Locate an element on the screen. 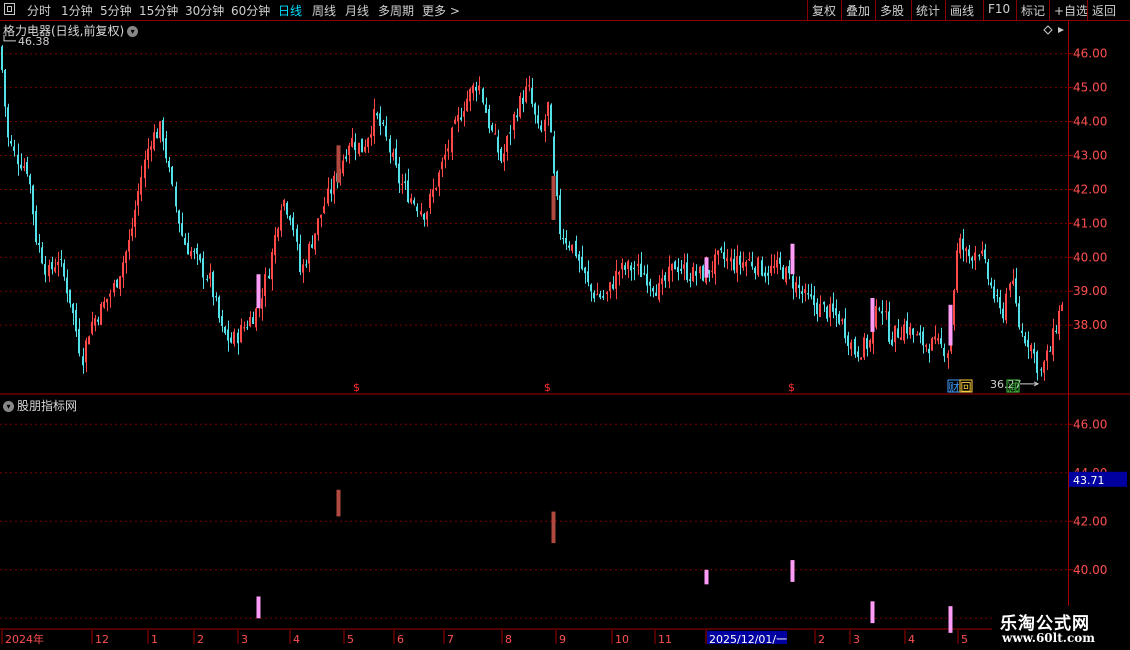 The image size is (1130, 650). sub-tick-label: 40.00 is located at coordinates (1090, 570).